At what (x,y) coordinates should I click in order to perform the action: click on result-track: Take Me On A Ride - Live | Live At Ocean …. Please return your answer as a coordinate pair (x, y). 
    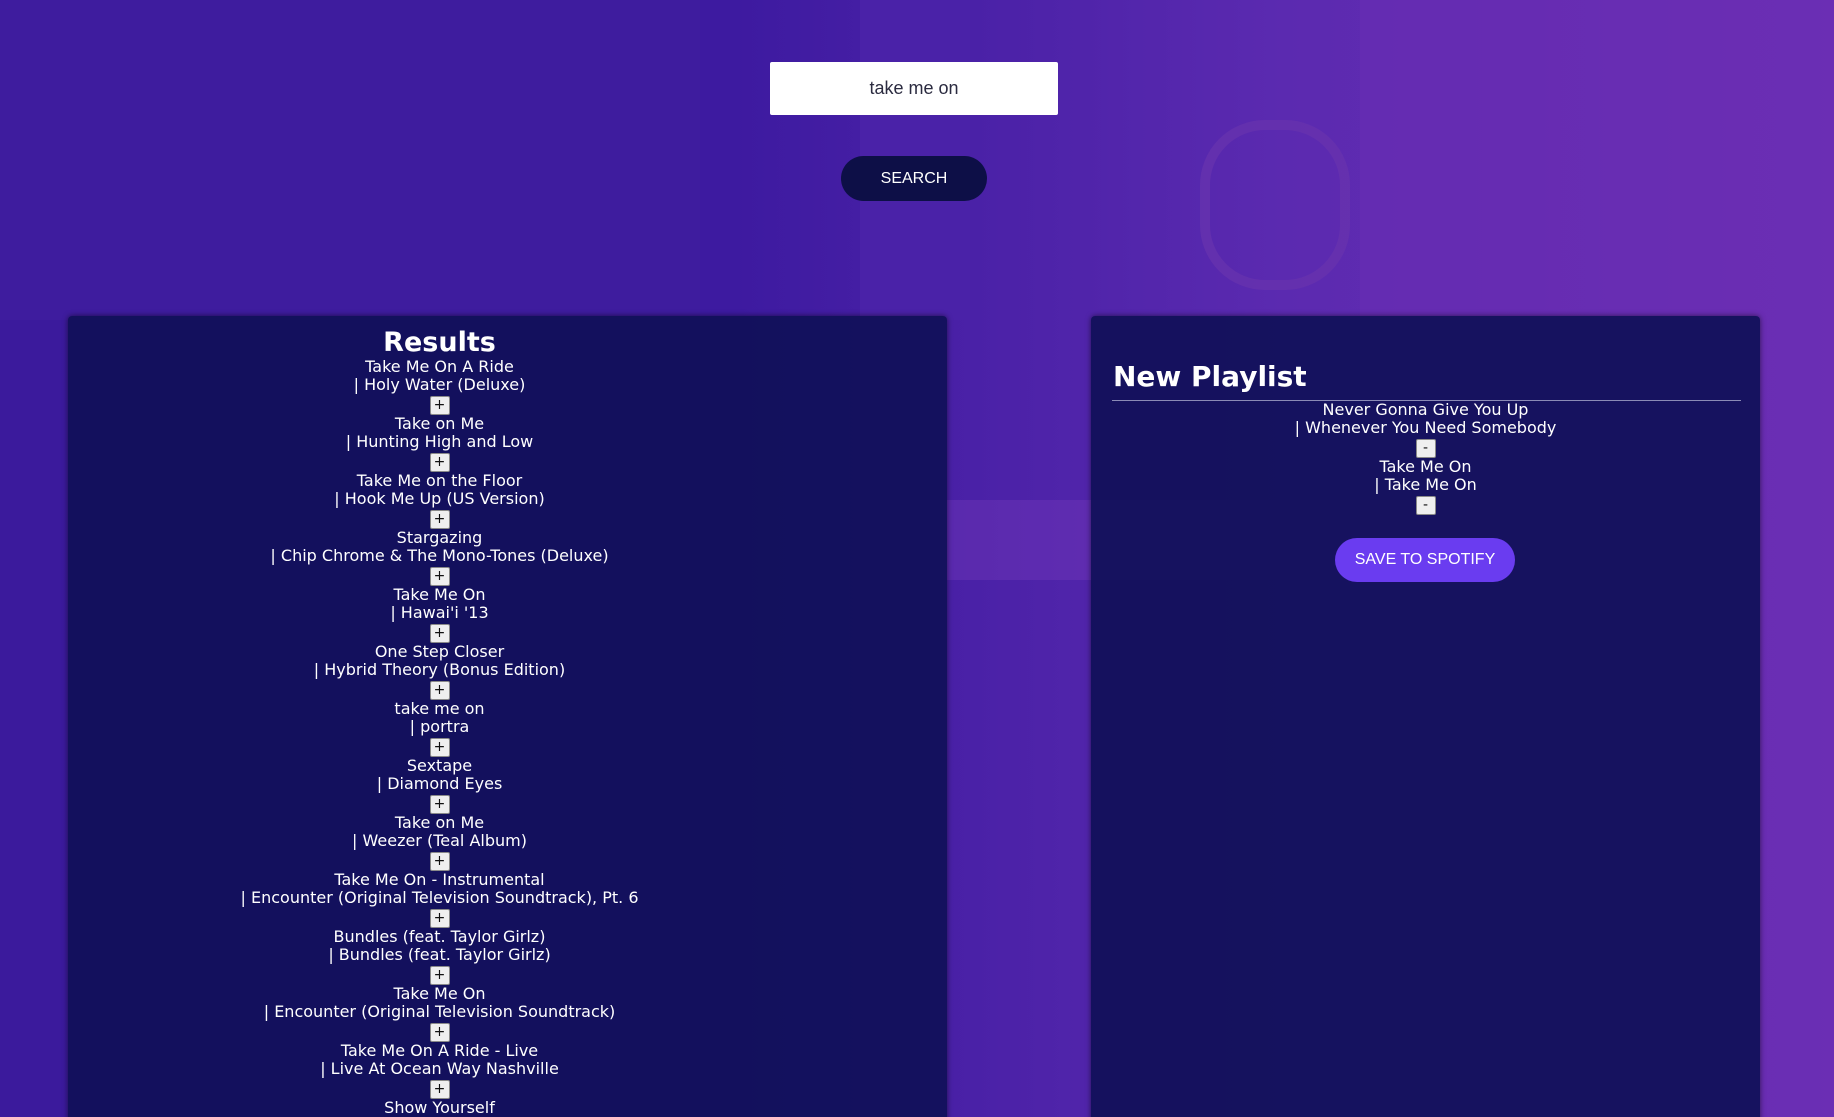
    Looking at the image, I should click on (439, 1070).